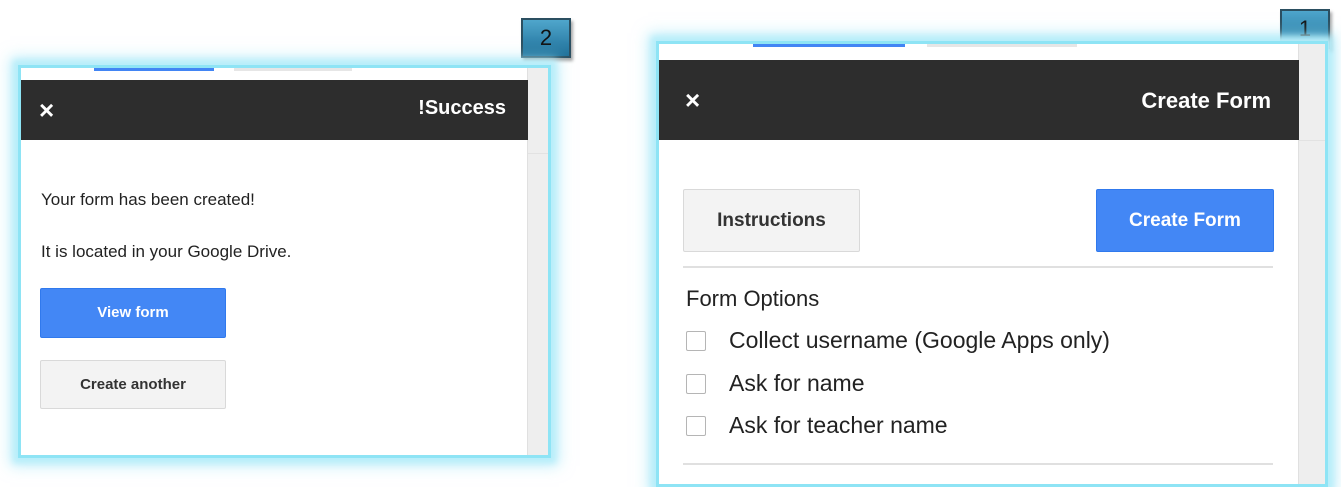 The width and height of the screenshot is (1341, 487). I want to click on ask-for-name-checkbox, so click(696, 384).